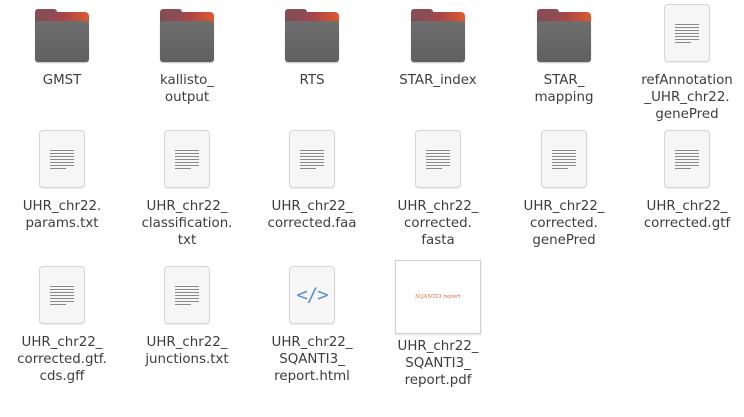  I want to click on file-label: UHR_chr22_ junctions.txt, so click(187, 351).